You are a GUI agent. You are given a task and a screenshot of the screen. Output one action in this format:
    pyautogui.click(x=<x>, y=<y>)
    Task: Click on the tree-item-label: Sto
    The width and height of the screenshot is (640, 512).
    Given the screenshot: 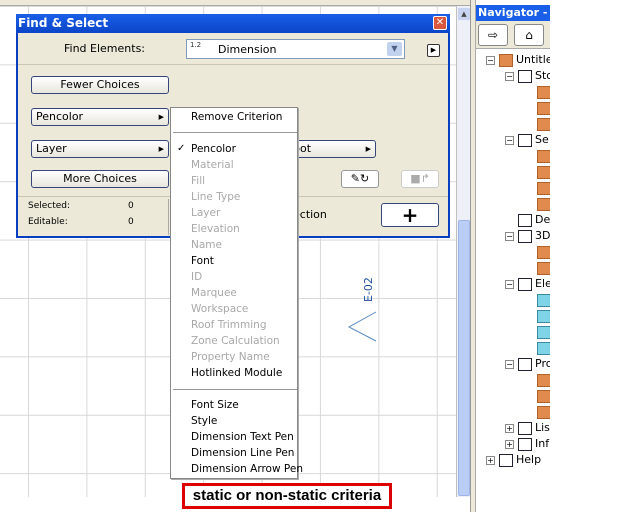 What is the action you would take?
    pyautogui.click(x=542, y=75)
    